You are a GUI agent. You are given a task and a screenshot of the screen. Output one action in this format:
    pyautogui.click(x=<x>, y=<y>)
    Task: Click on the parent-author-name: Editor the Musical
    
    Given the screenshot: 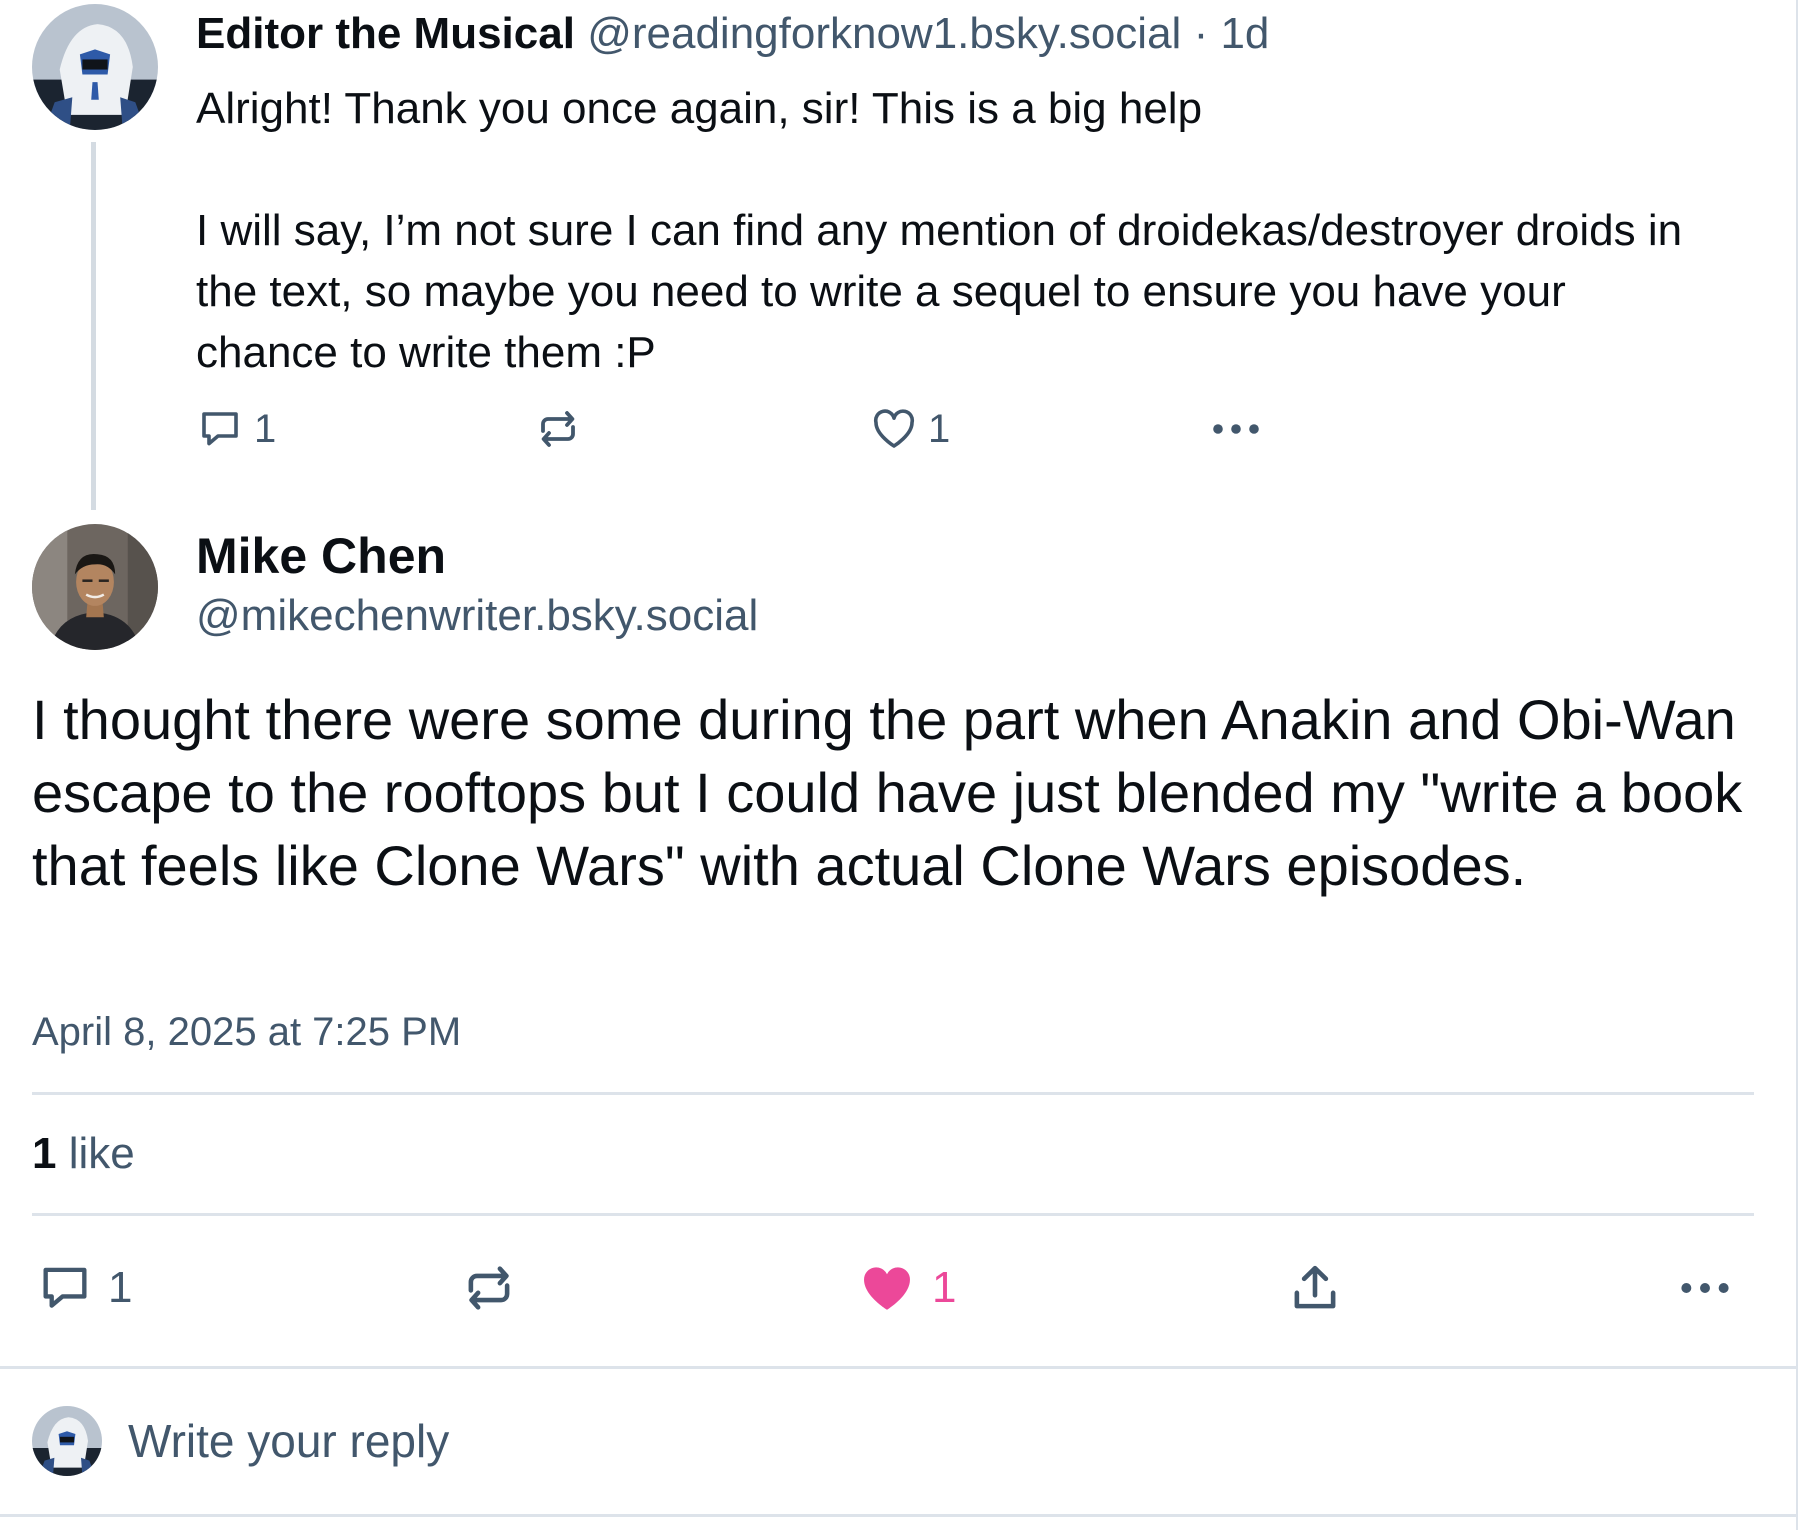 What is the action you would take?
    pyautogui.click(x=385, y=33)
    